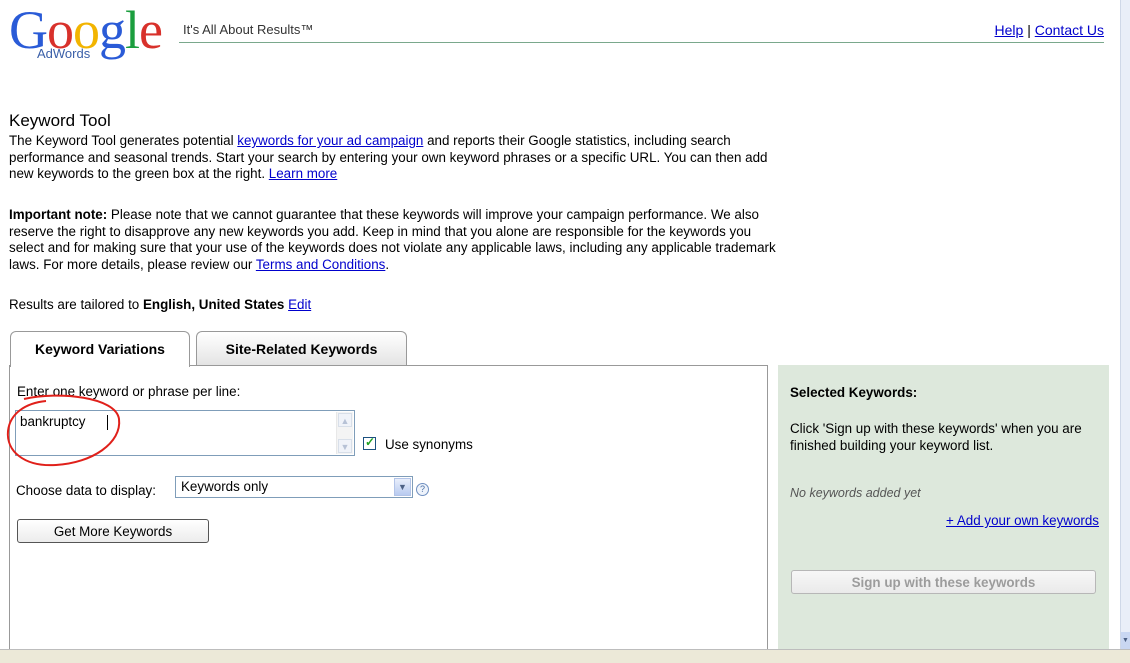 This screenshot has width=1130, height=663. What do you see at coordinates (854, 392) in the screenshot?
I see `selected-keywords-title: Selected Keywords:` at bounding box center [854, 392].